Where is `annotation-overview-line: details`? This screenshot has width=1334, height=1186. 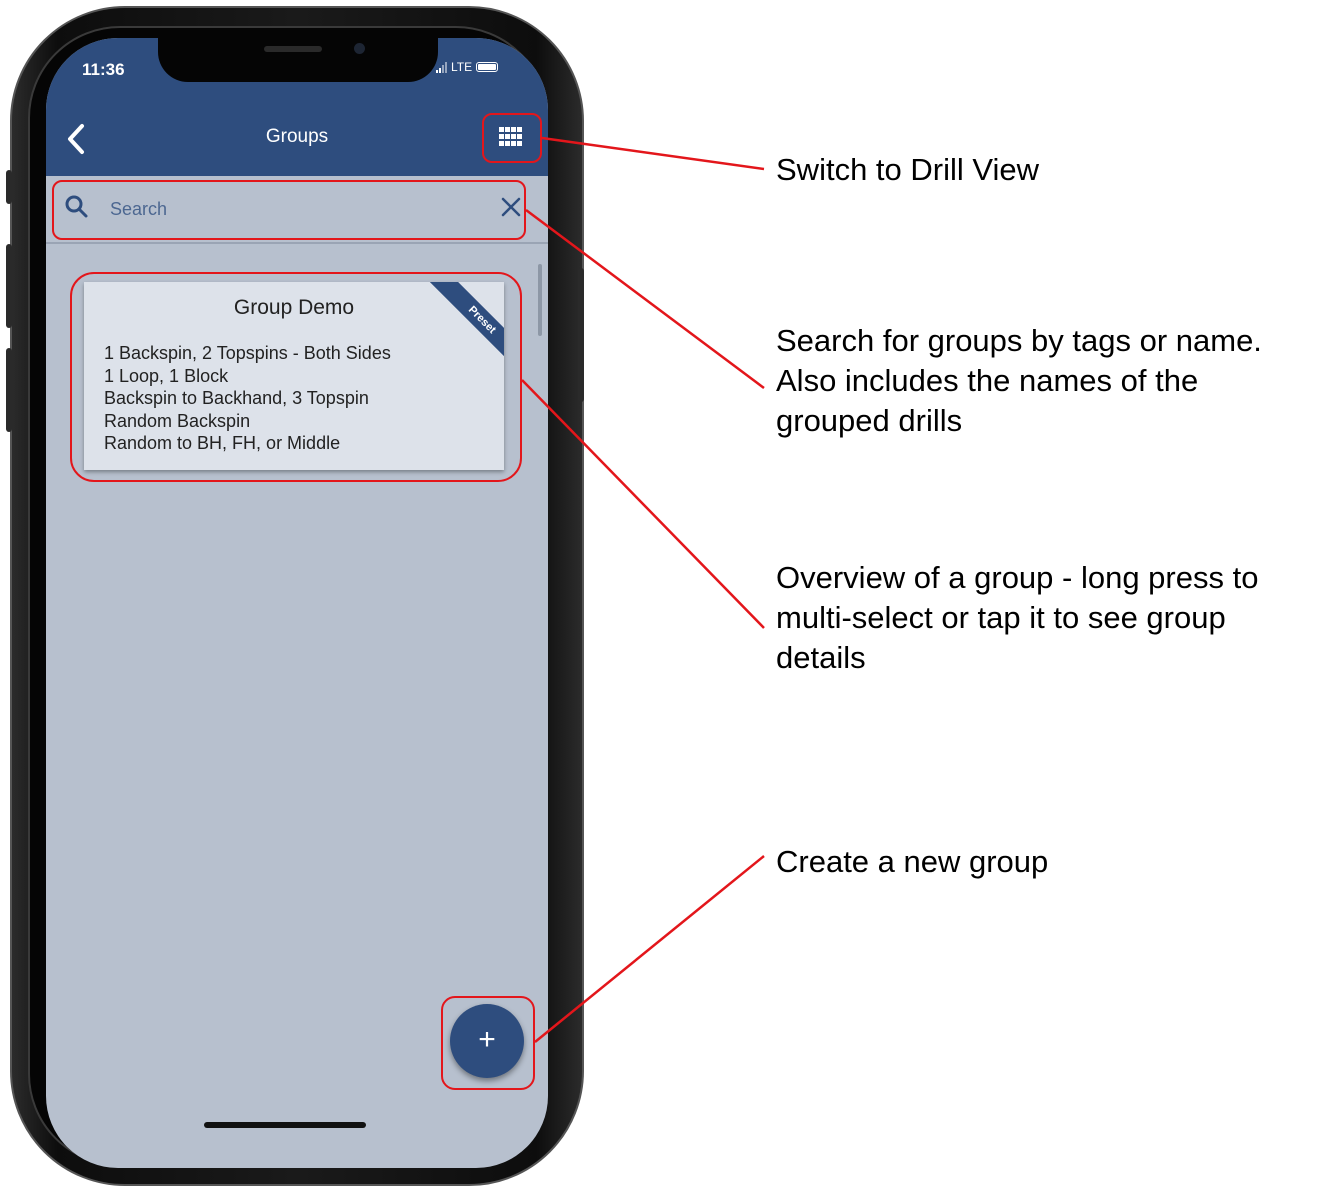 annotation-overview-line: details is located at coordinates (821, 657).